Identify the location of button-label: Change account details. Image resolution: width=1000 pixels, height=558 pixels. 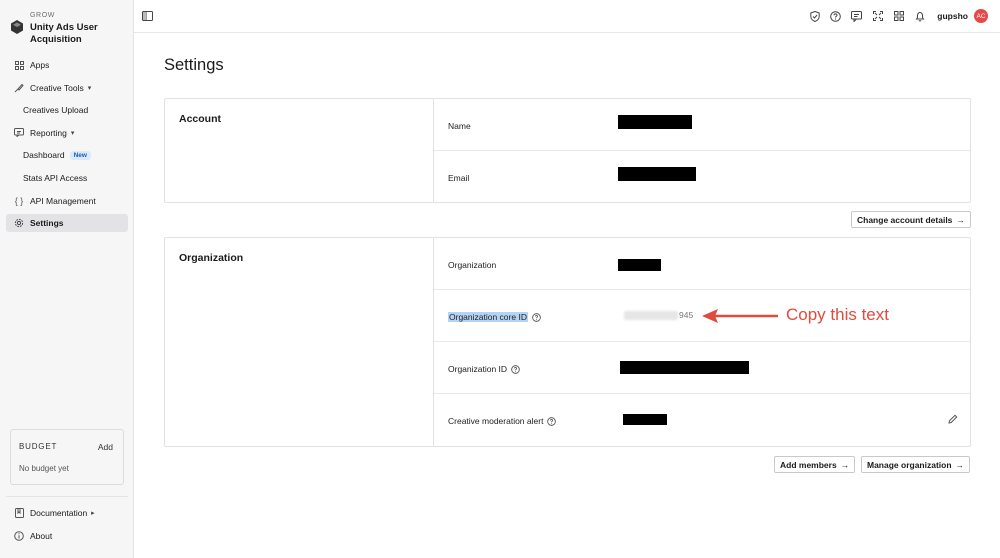
(905, 219).